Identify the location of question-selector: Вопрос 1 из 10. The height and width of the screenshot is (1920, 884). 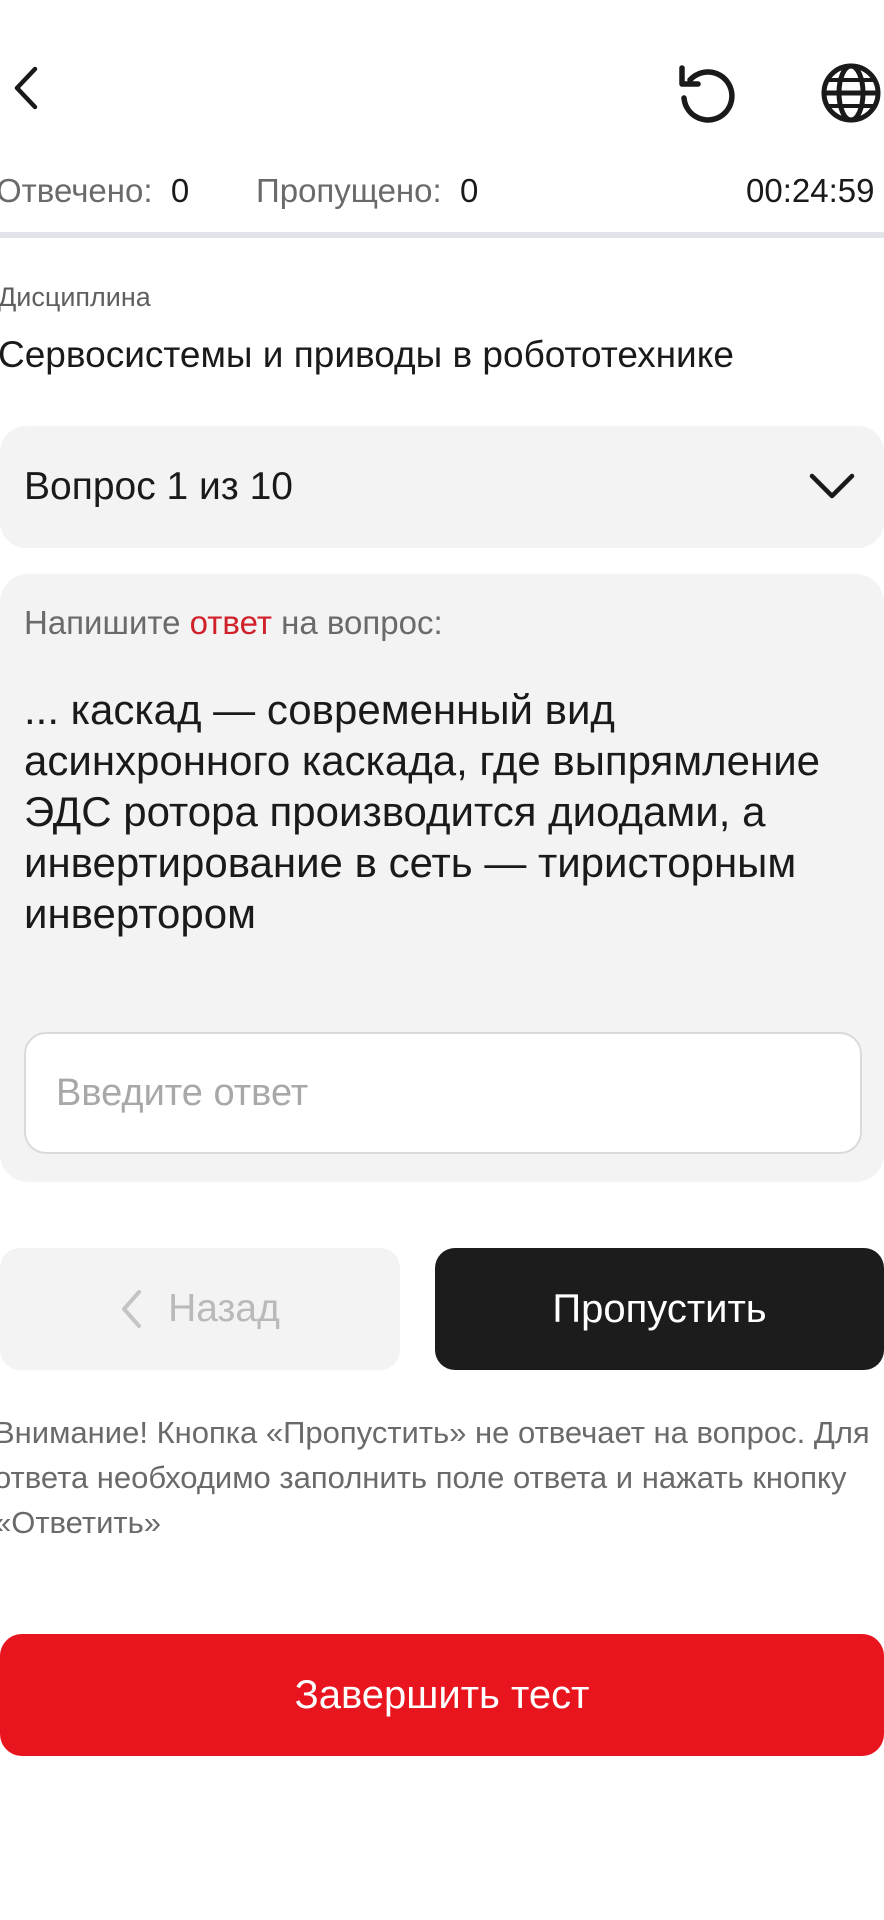
(442, 487).